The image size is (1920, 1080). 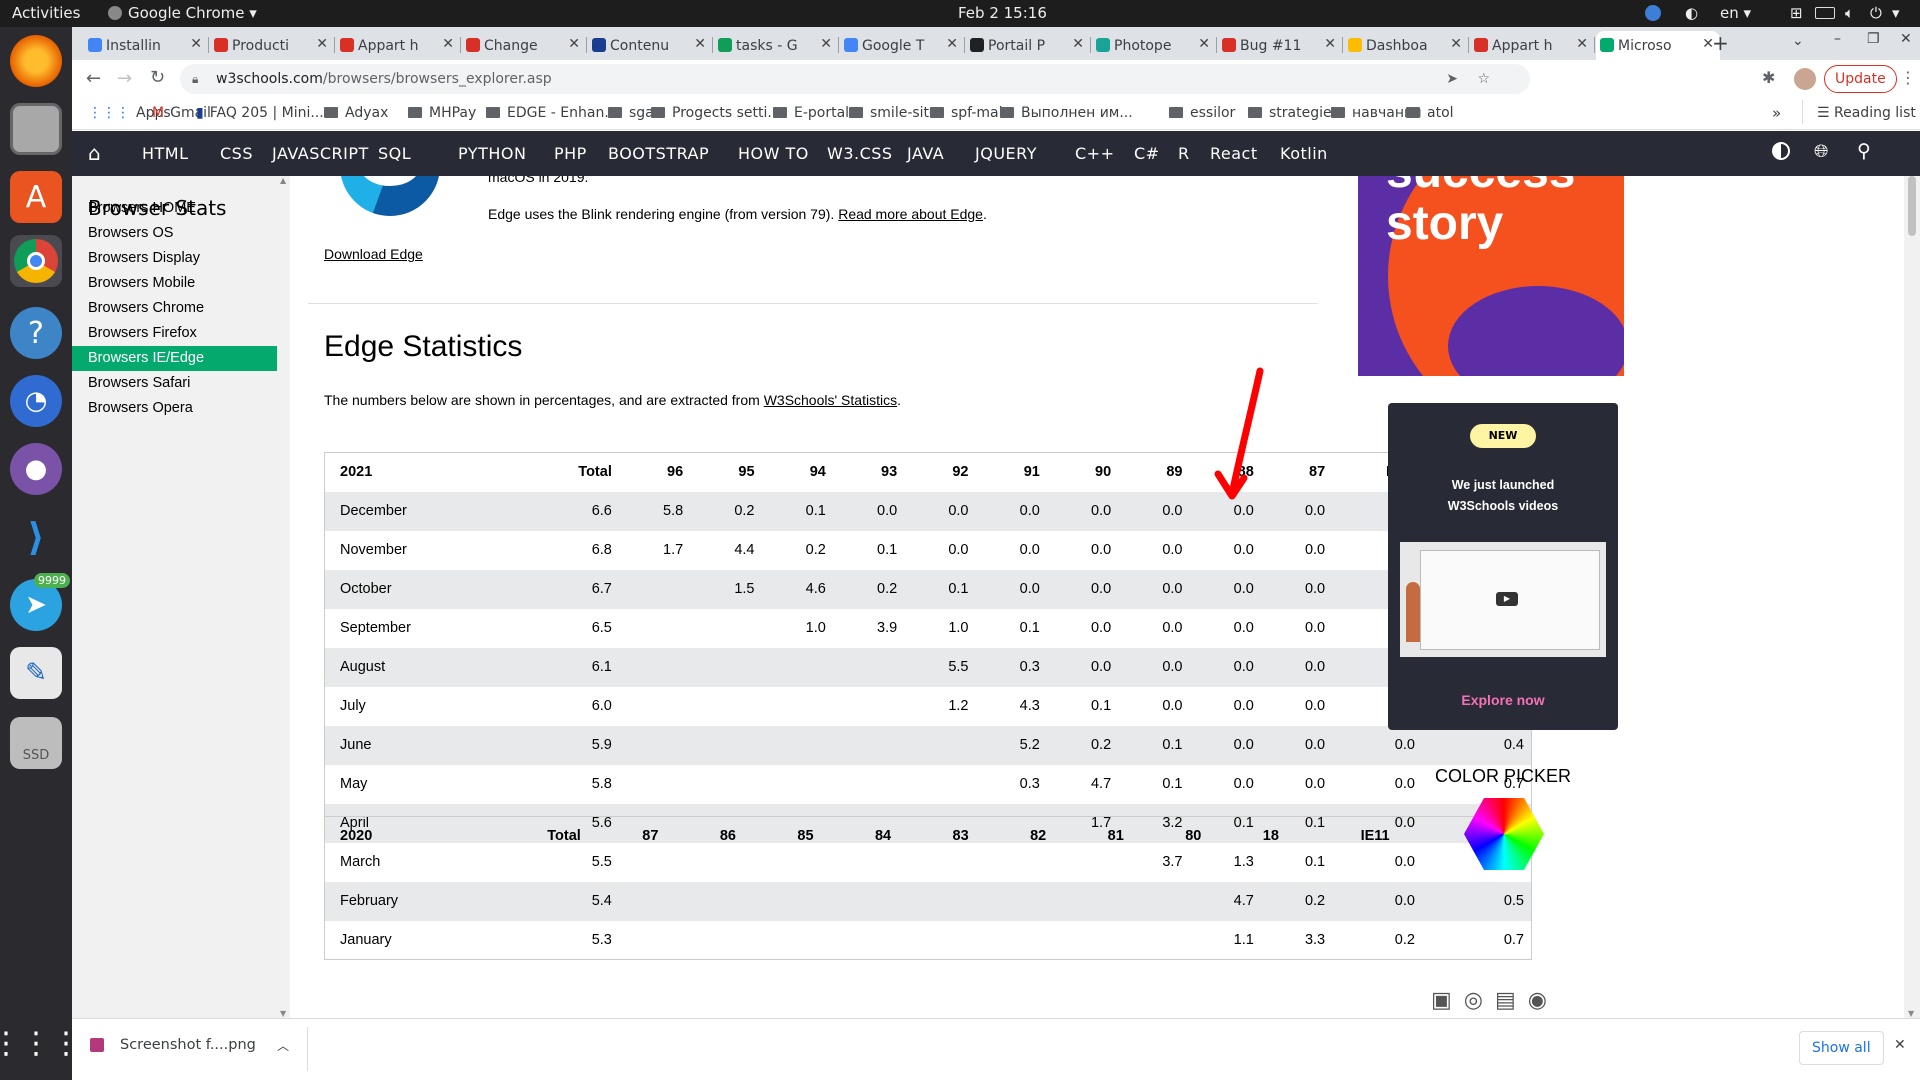 I want to click on search-icon: ⚲, so click(x=1864, y=151).